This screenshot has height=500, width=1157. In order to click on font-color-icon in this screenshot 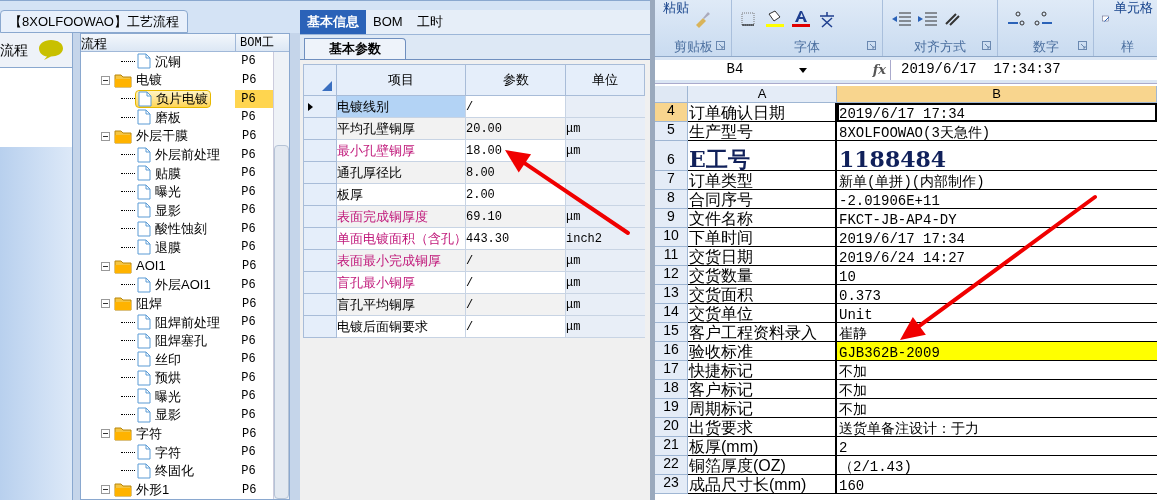, I will do `click(801, 18)`.